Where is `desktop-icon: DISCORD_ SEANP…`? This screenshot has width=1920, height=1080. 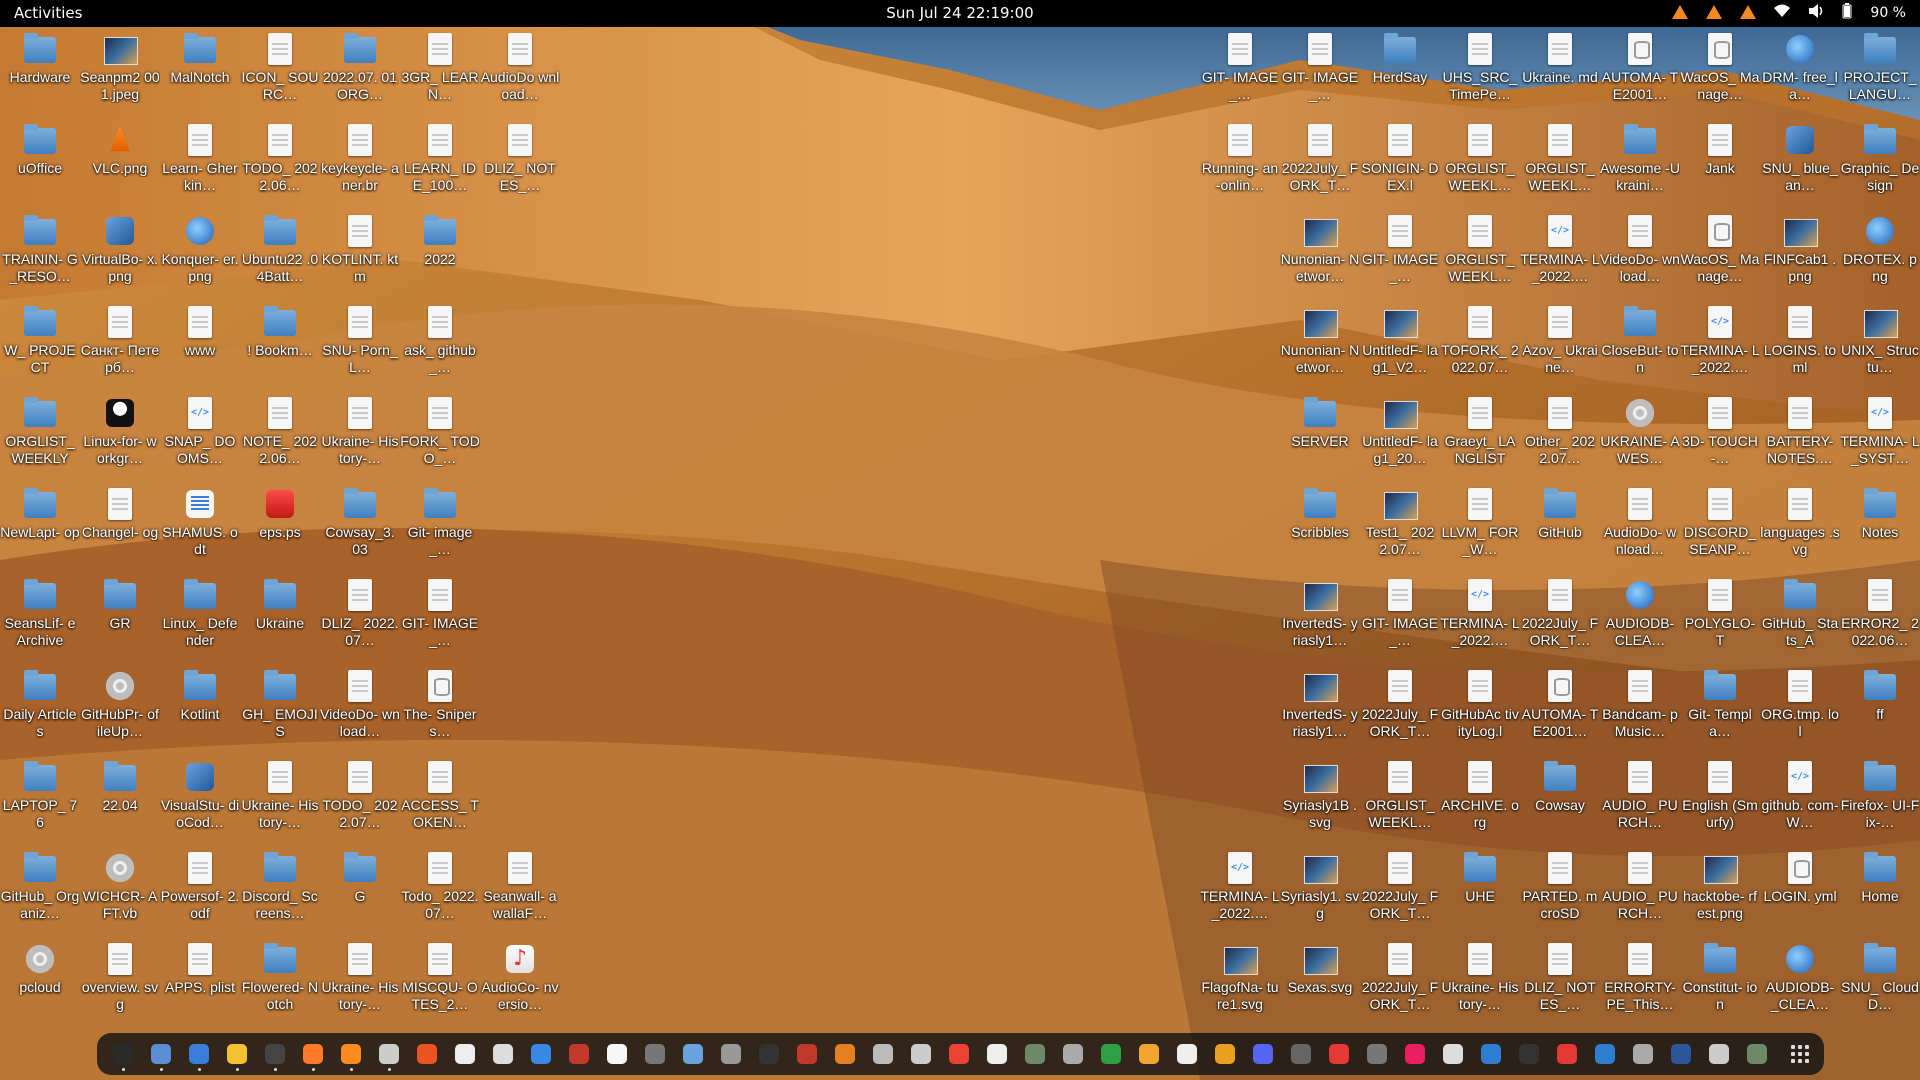 desktop-icon: DISCORD_ SEANP… is located at coordinates (1720, 527).